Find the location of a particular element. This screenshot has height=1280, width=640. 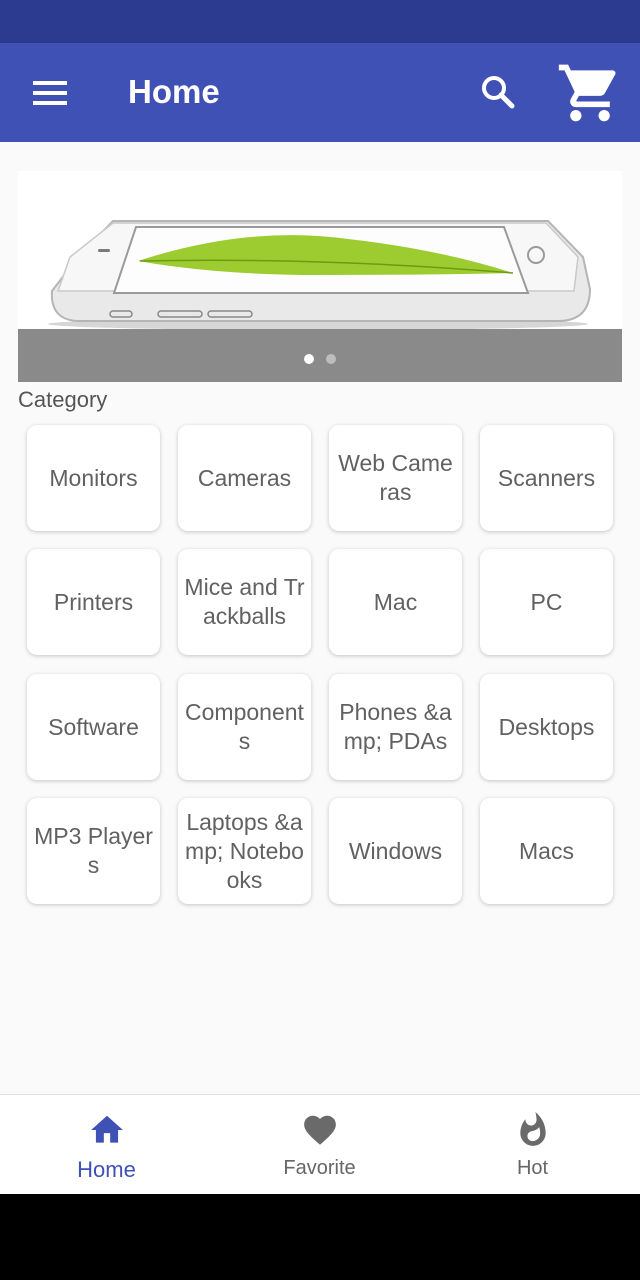

nav-label: Favorite is located at coordinates (319, 1168).